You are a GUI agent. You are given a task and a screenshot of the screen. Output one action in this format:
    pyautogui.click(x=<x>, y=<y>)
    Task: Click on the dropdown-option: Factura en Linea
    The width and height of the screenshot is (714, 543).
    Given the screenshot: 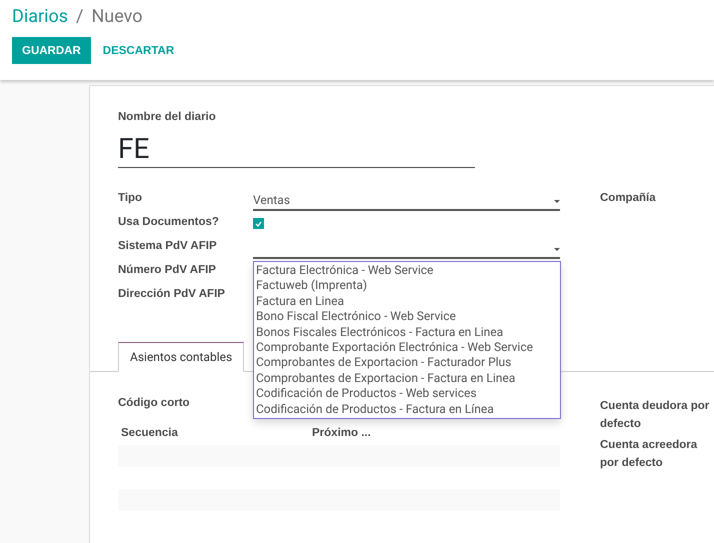 What is the action you would take?
    pyautogui.click(x=407, y=302)
    